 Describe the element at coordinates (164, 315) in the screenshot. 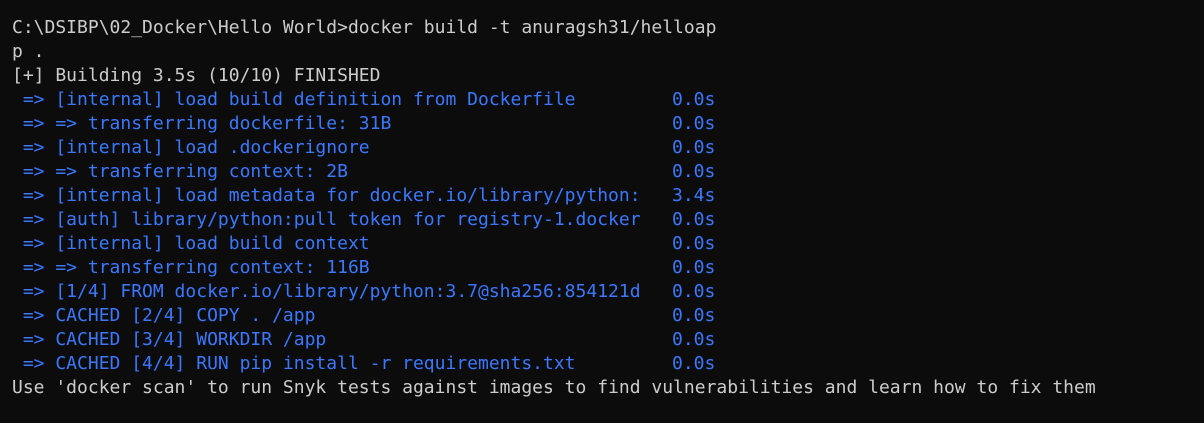

I see `step-description: => CACHED [2/4] COPY . /app` at that location.